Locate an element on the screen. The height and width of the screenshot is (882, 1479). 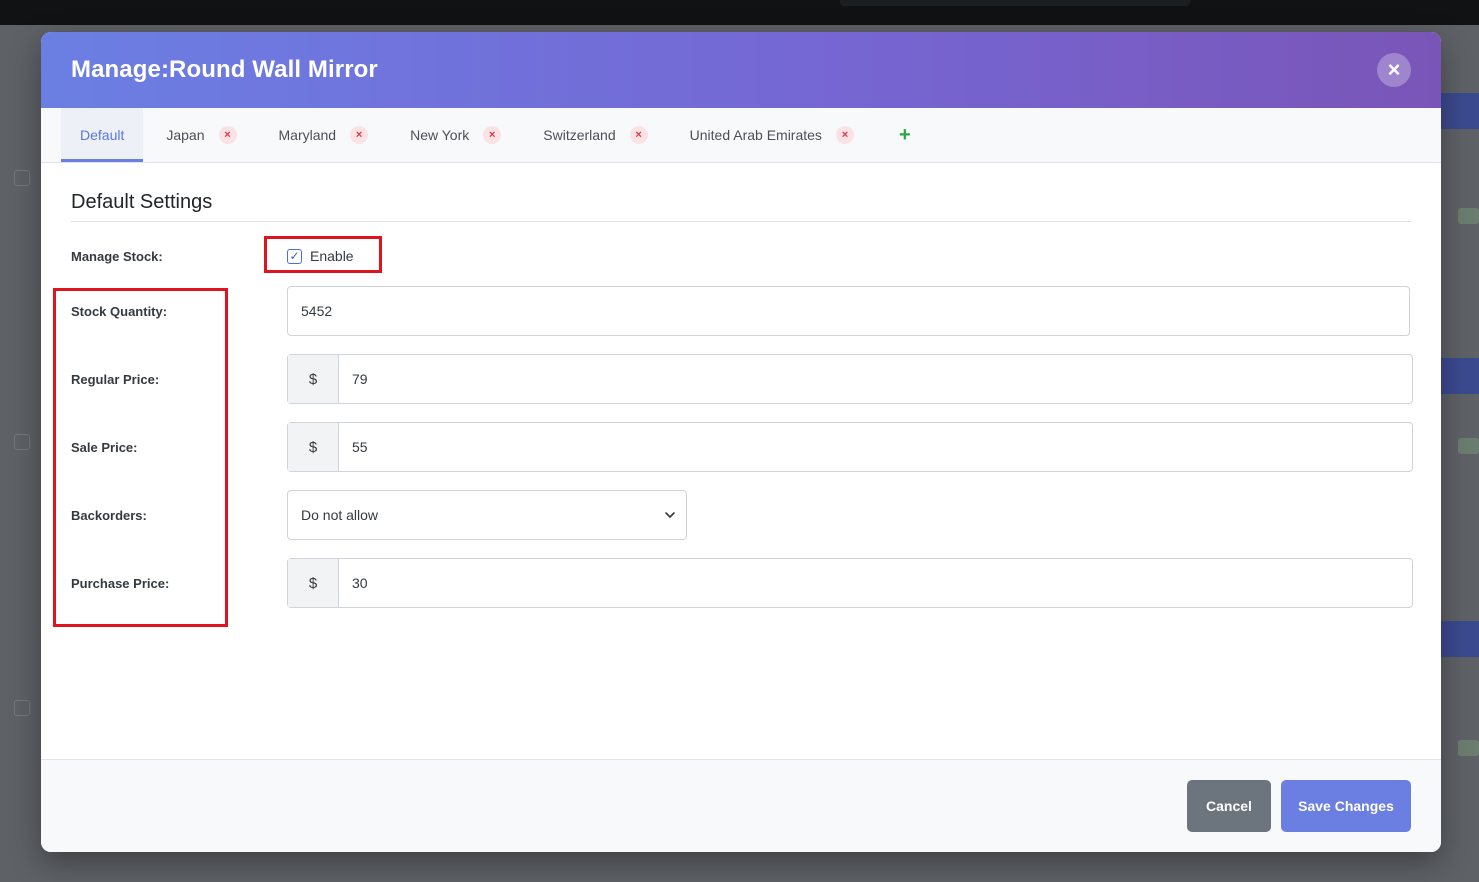
sale-price-row: Sale Price: $ 55 is located at coordinates (742, 447).